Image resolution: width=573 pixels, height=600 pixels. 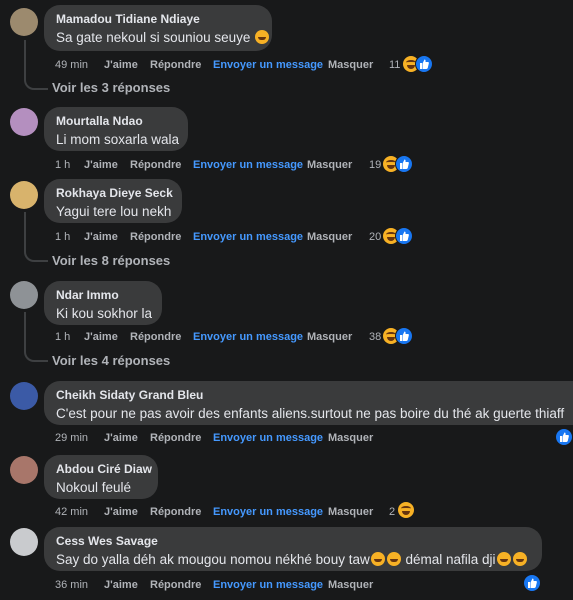 What do you see at coordinates (375, 165) in the screenshot?
I see `reaction-count: 19` at bounding box center [375, 165].